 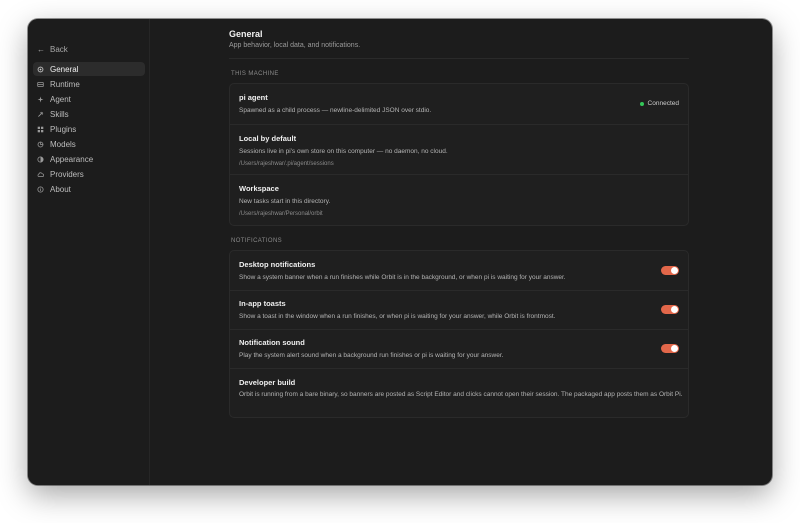 I want to click on sidebar-item-general: General, so click(x=89, y=69).